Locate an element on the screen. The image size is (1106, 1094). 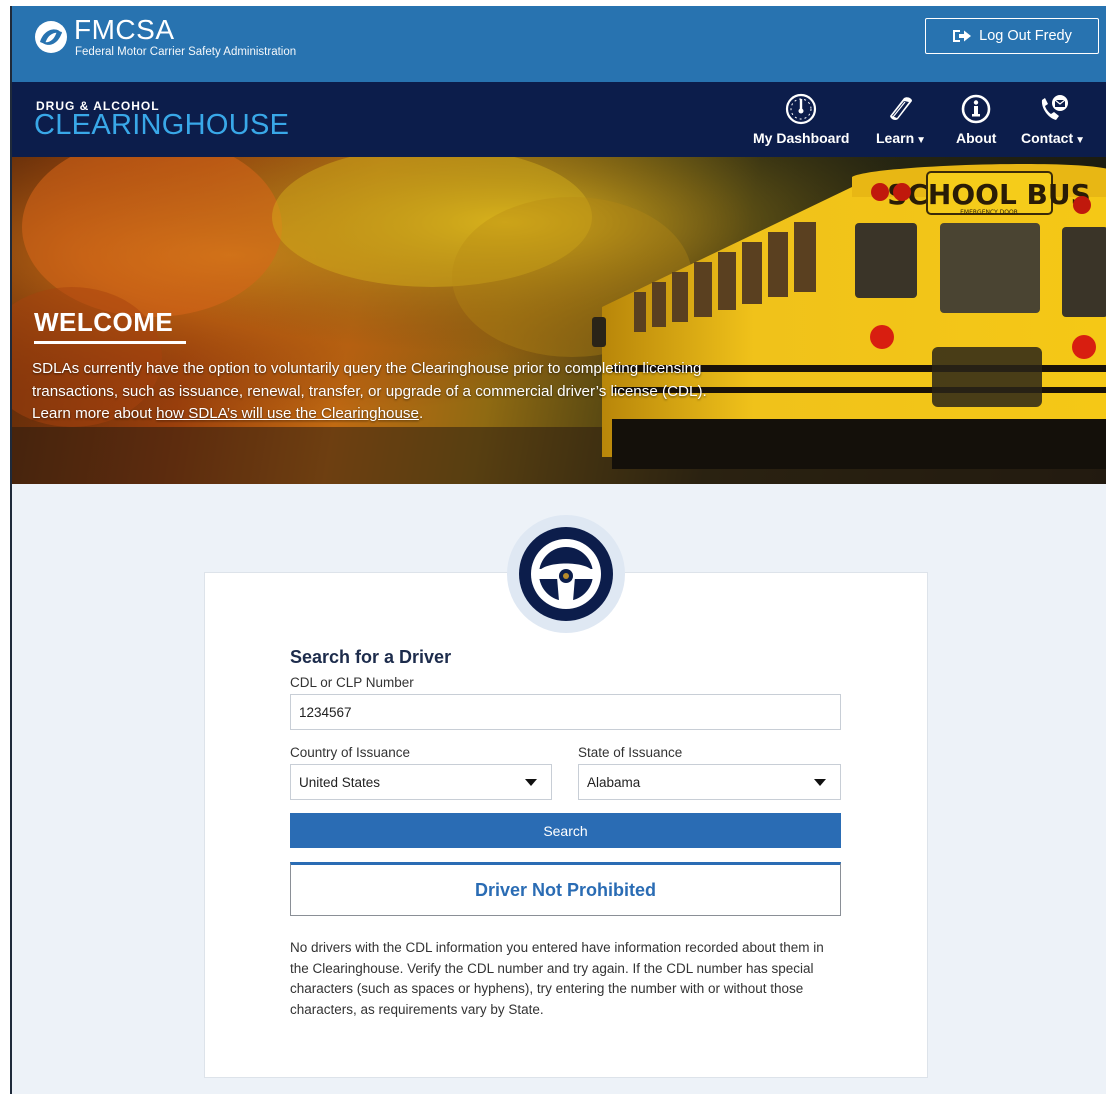
nav-about: About is located at coordinates (976, 123).